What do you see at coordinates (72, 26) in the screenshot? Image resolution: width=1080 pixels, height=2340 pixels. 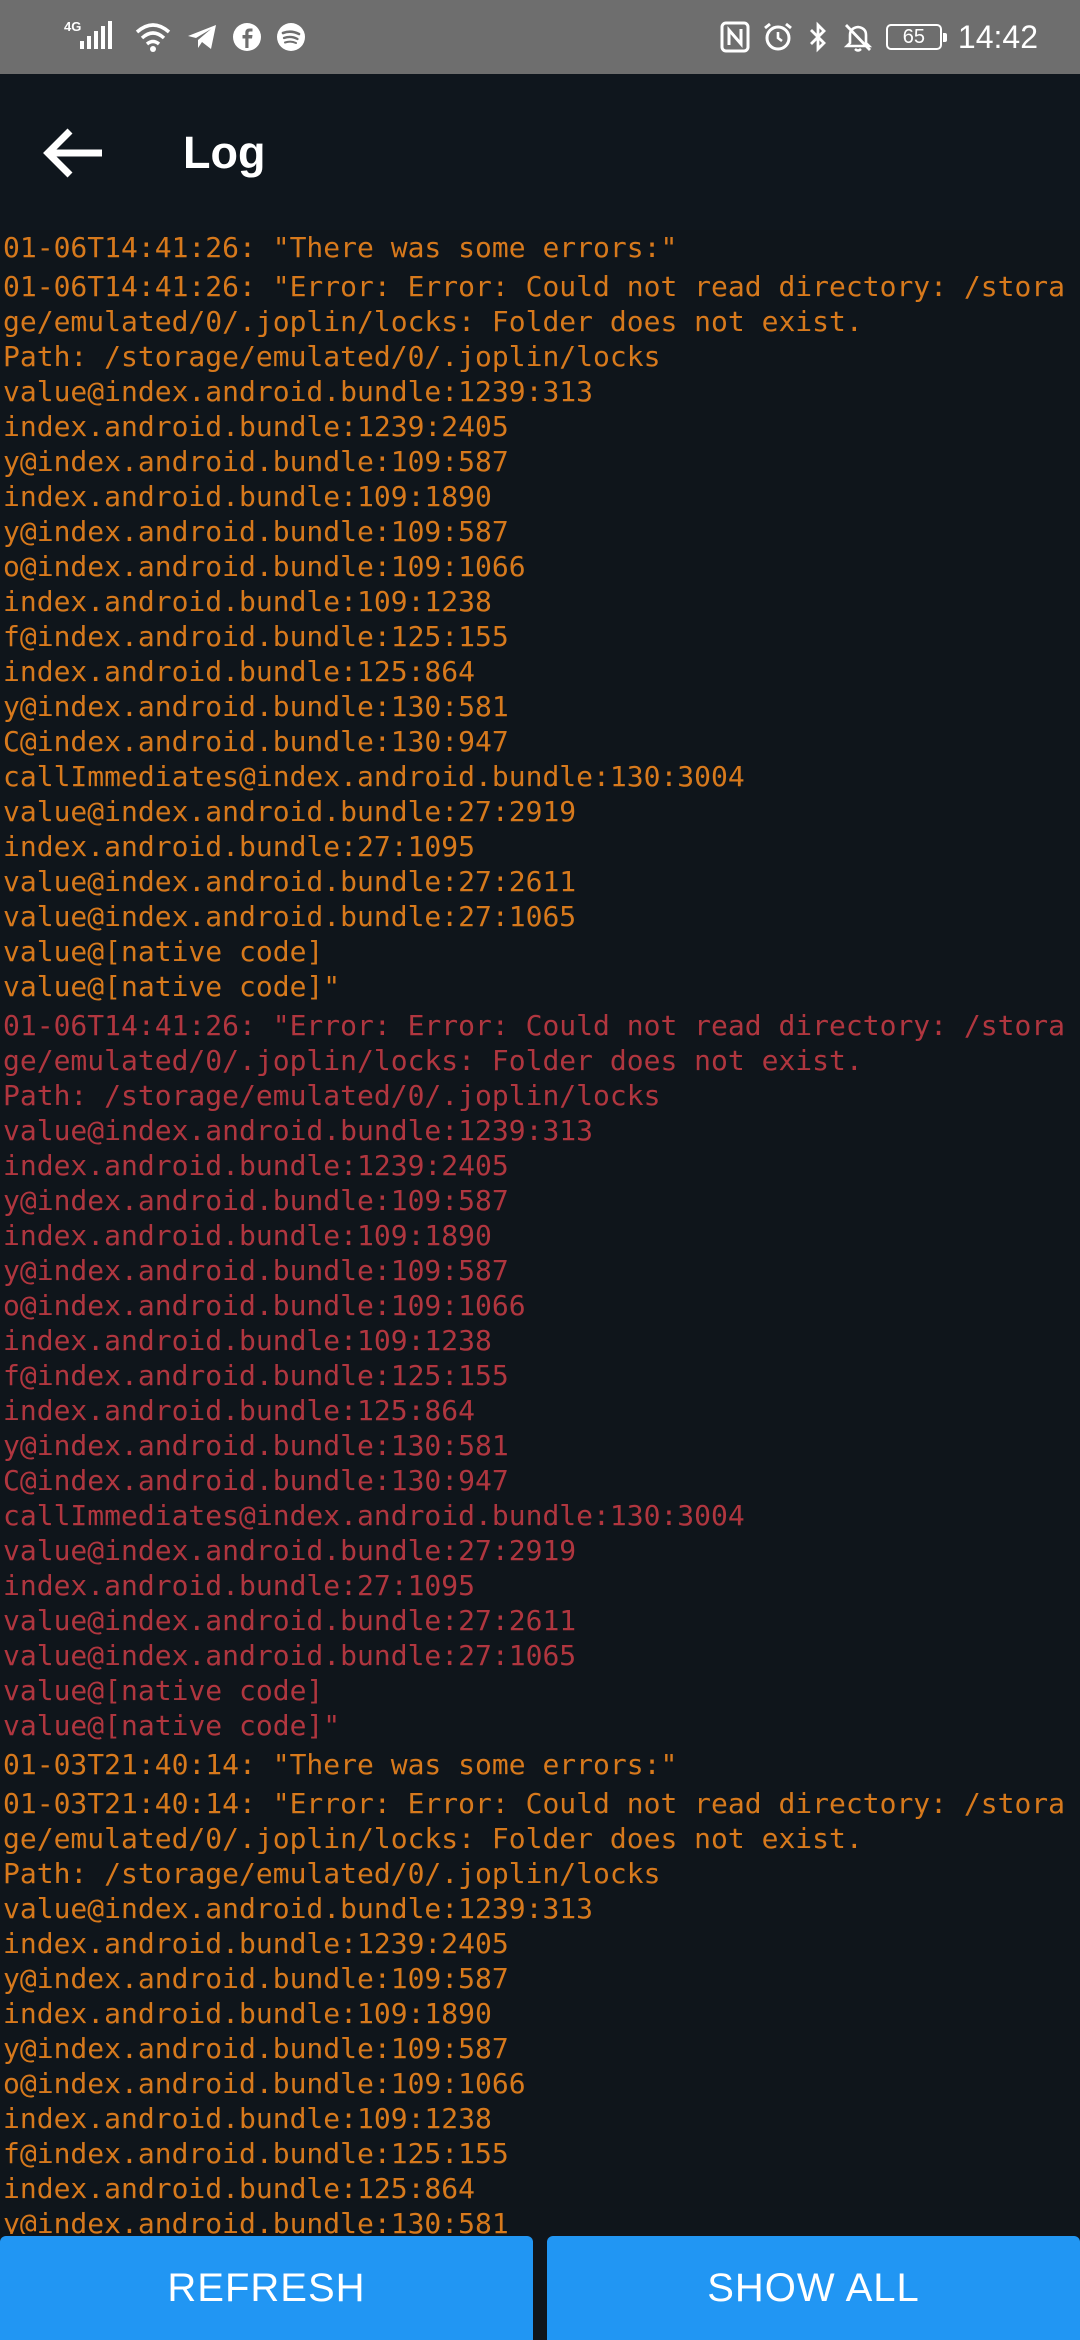 I see `network-type: 4G` at bounding box center [72, 26].